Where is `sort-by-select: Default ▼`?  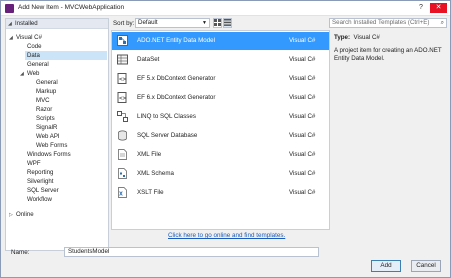
sort-by-select: Default ▼ is located at coordinates (172, 23).